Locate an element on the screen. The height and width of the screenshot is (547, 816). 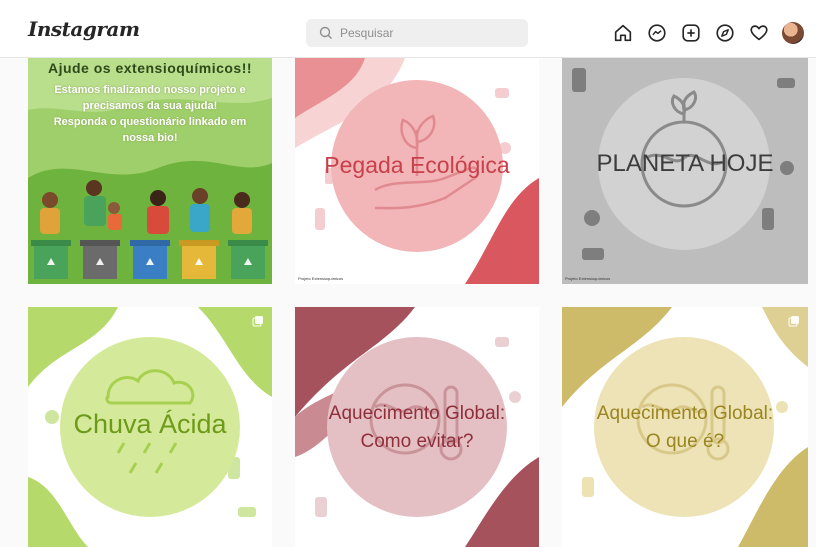
search-icon is located at coordinates (325, 32).